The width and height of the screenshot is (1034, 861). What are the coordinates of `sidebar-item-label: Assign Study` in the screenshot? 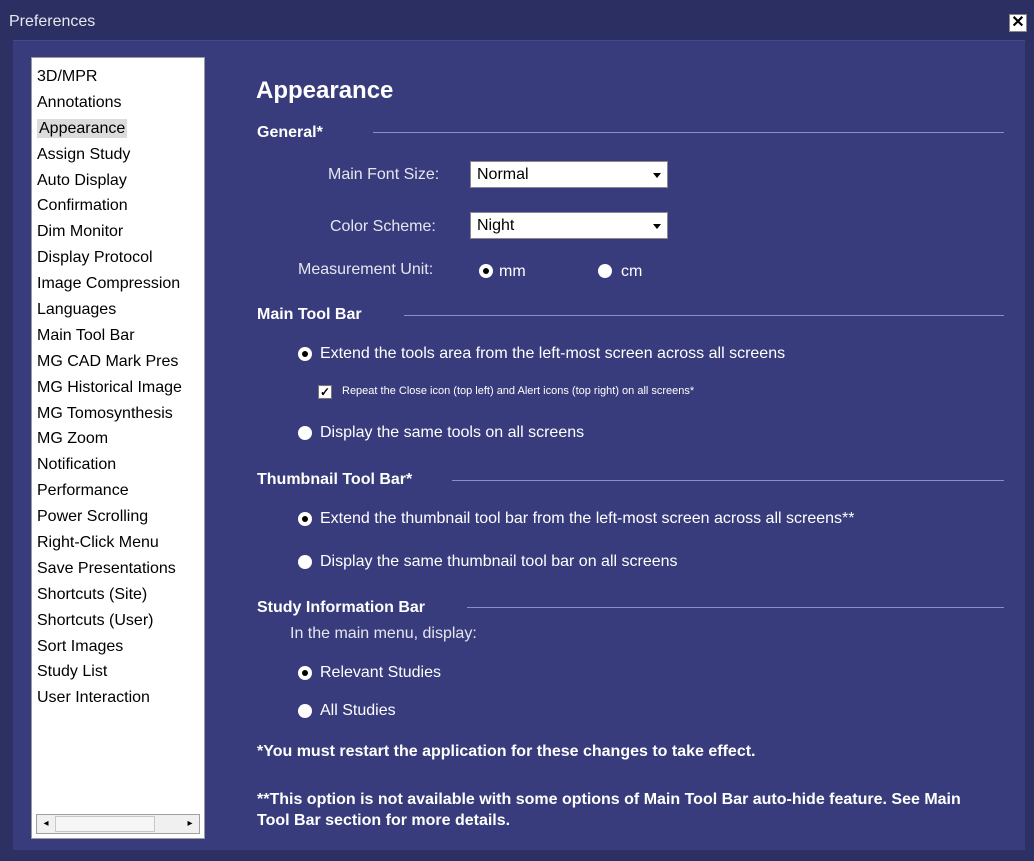 It's located at (84, 154).